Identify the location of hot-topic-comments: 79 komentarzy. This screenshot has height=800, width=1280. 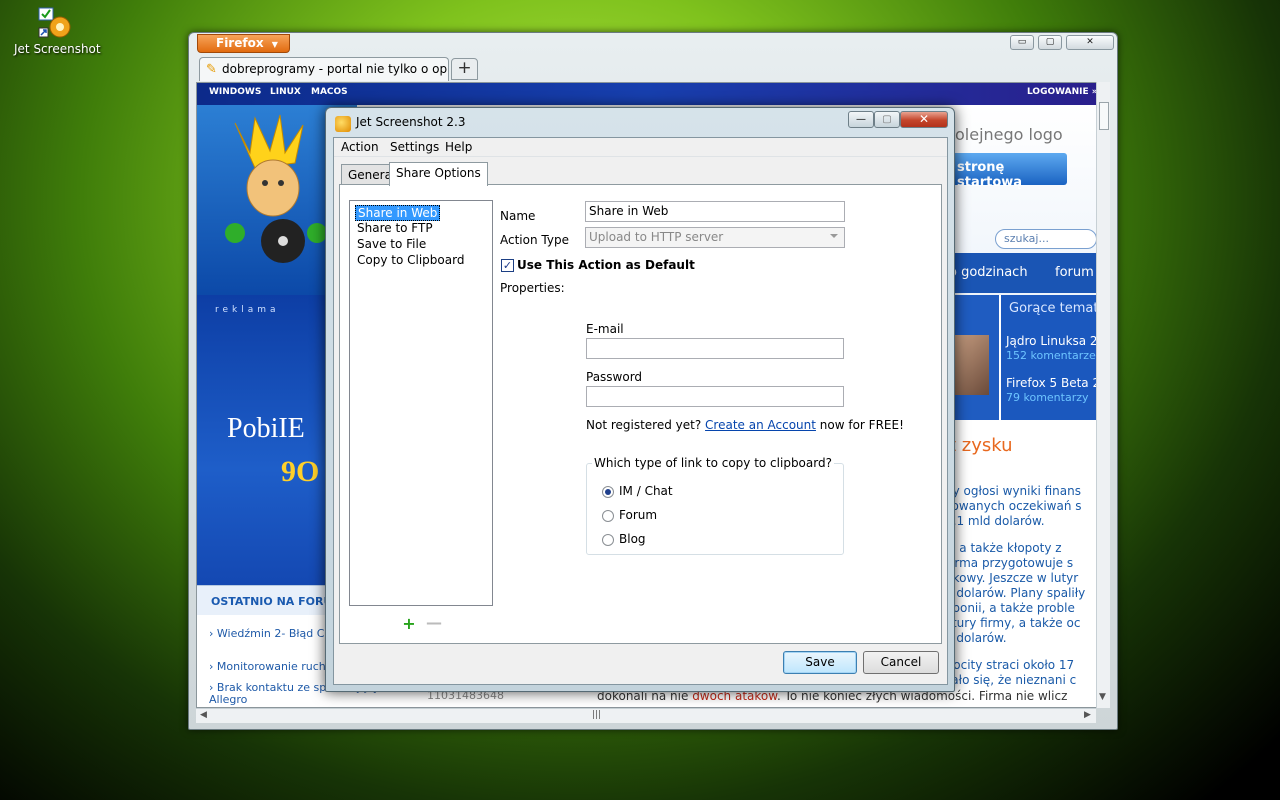
(1047, 397).